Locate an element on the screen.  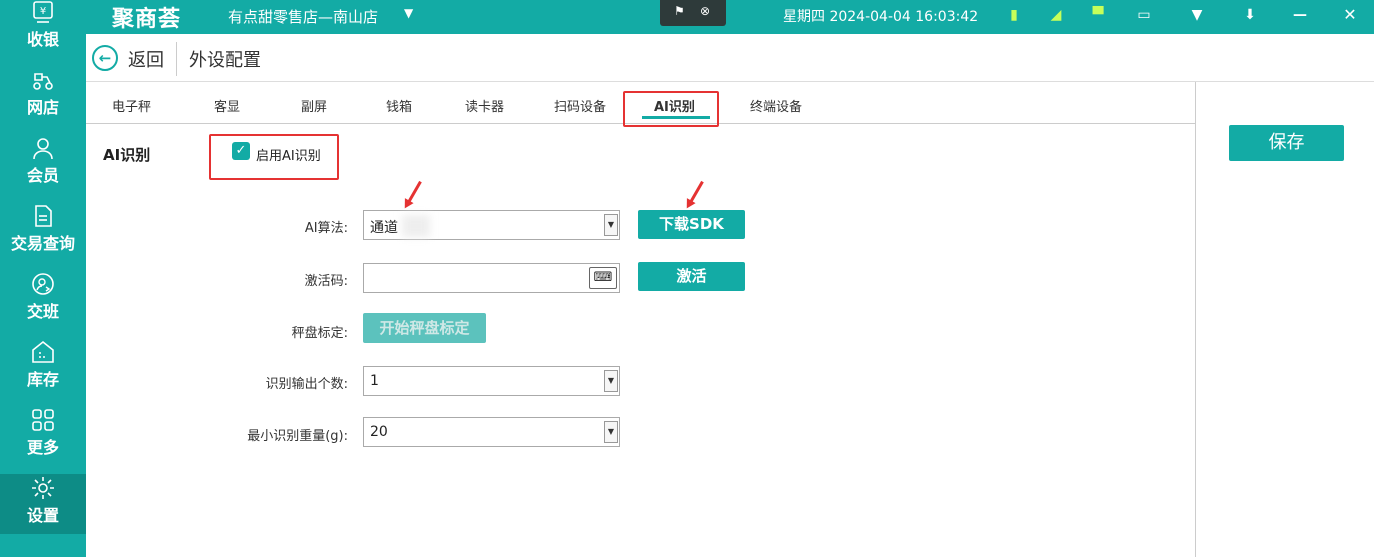
battery-icon: ▮ is located at coordinates (1014, 15).